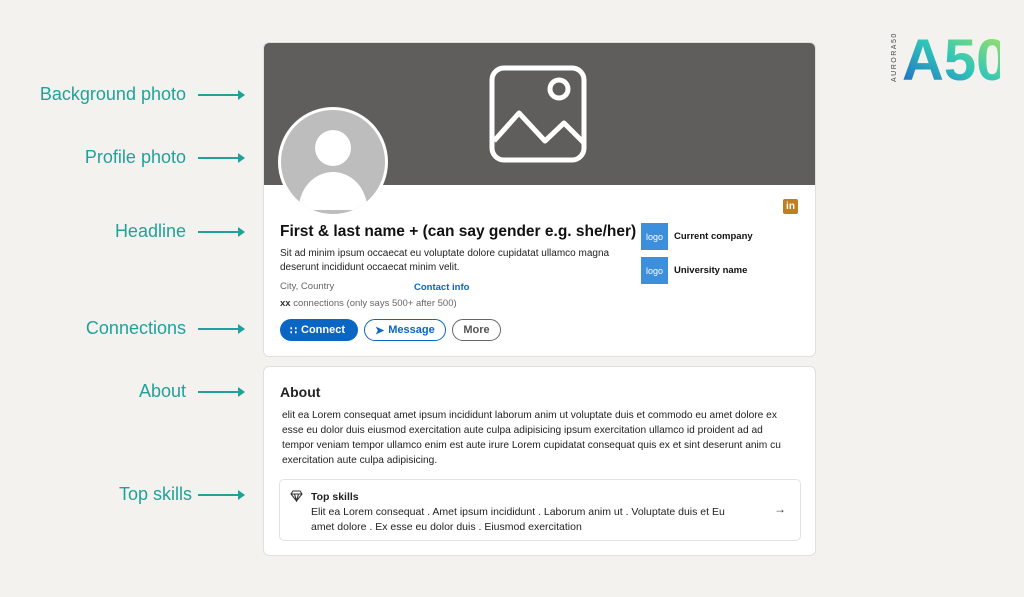 This screenshot has width=1024, height=597. What do you see at coordinates (380, 330) in the screenshot?
I see `send-icon: ➤` at bounding box center [380, 330].